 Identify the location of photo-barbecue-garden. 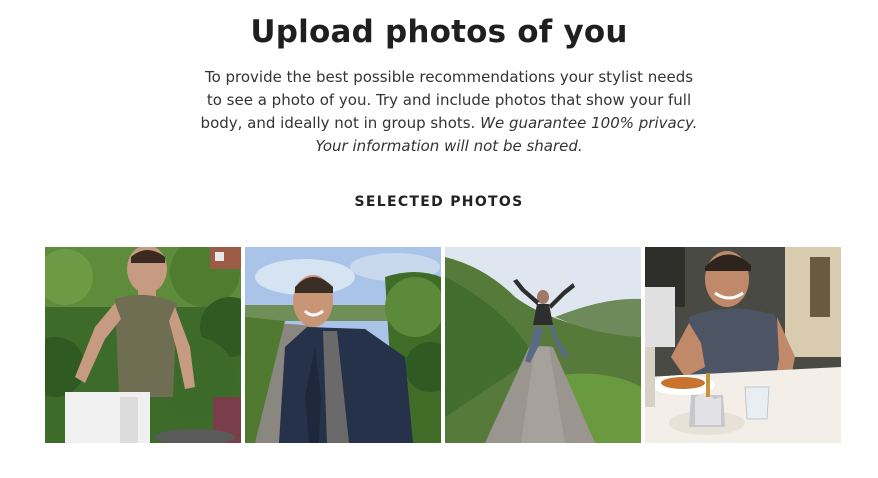
(143, 345).